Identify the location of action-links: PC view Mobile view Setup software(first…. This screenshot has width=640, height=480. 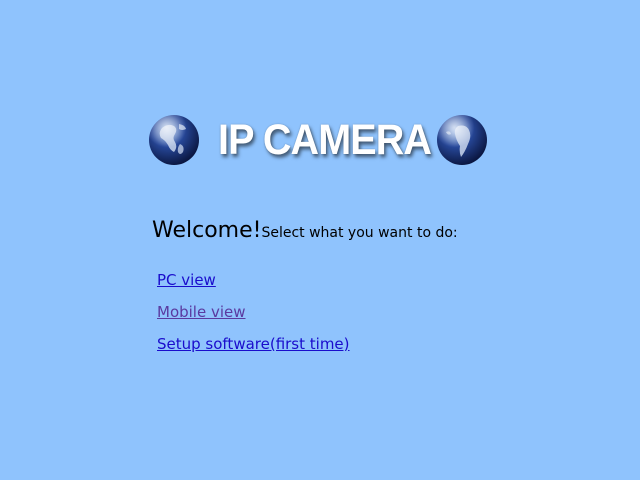
(253, 318).